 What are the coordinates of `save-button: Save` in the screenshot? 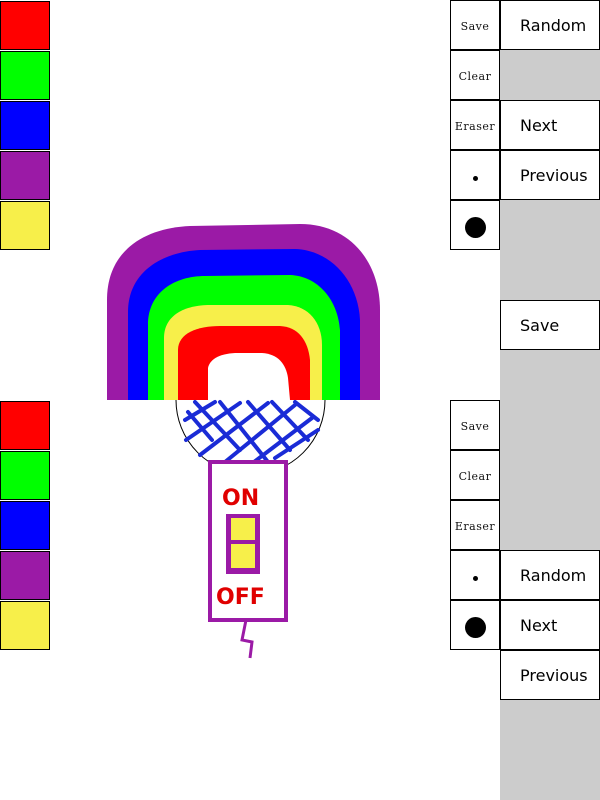 It's located at (550, 325).